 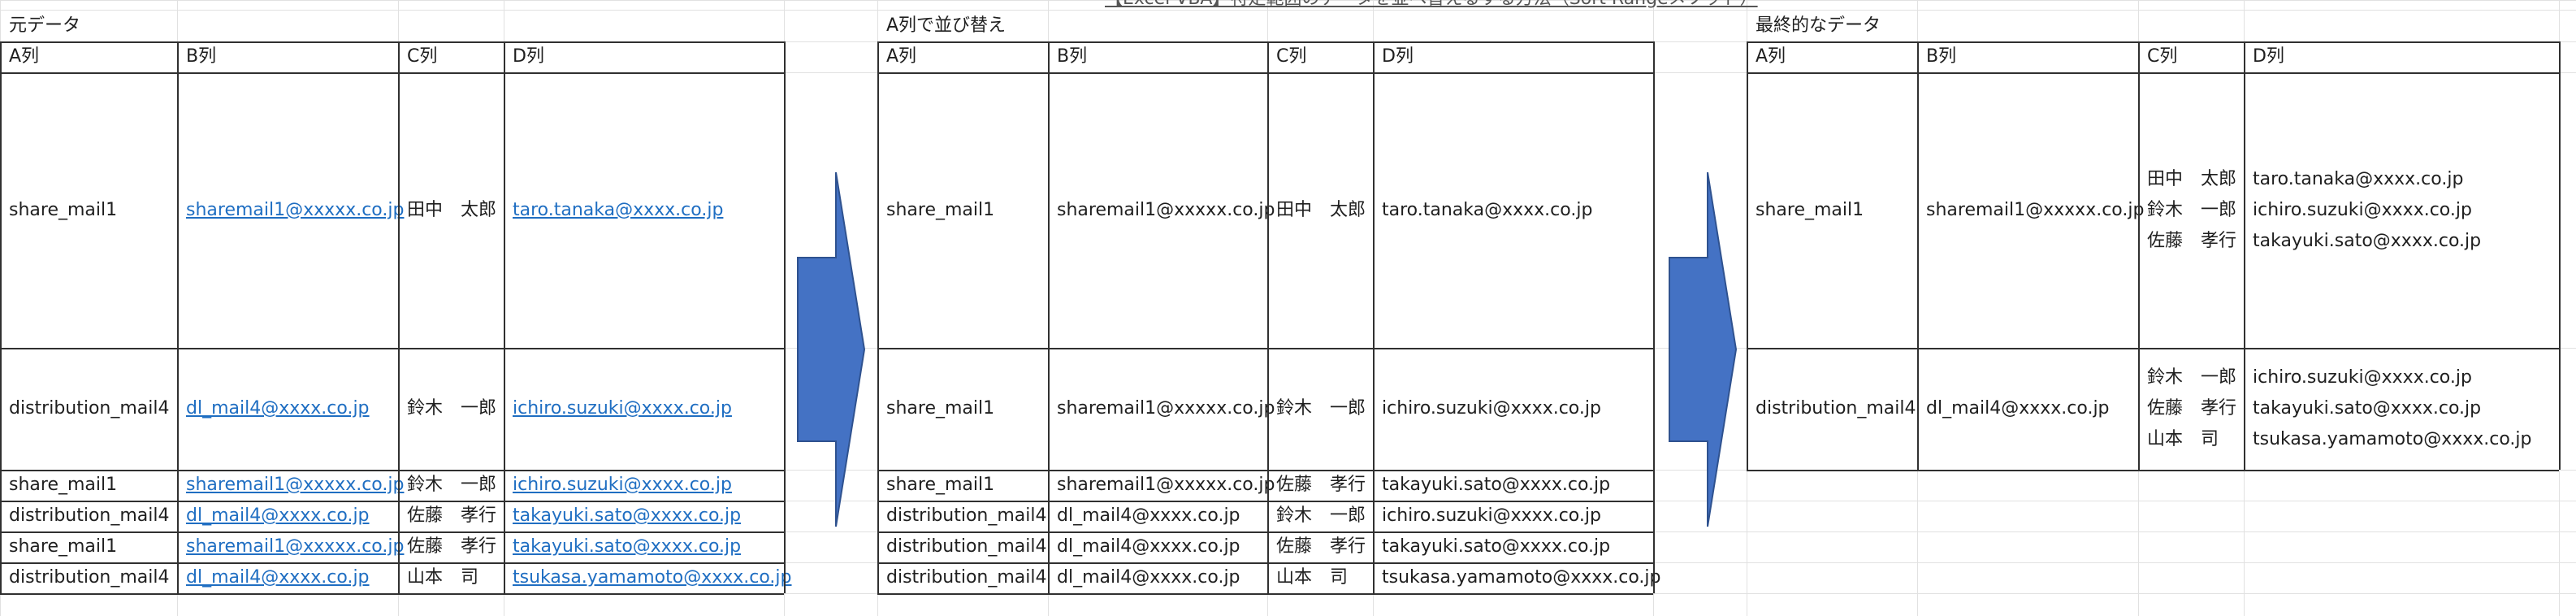 What do you see at coordinates (162, 25) in the screenshot?
I see `table-title: 元データ` at bounding box center [162, 25].